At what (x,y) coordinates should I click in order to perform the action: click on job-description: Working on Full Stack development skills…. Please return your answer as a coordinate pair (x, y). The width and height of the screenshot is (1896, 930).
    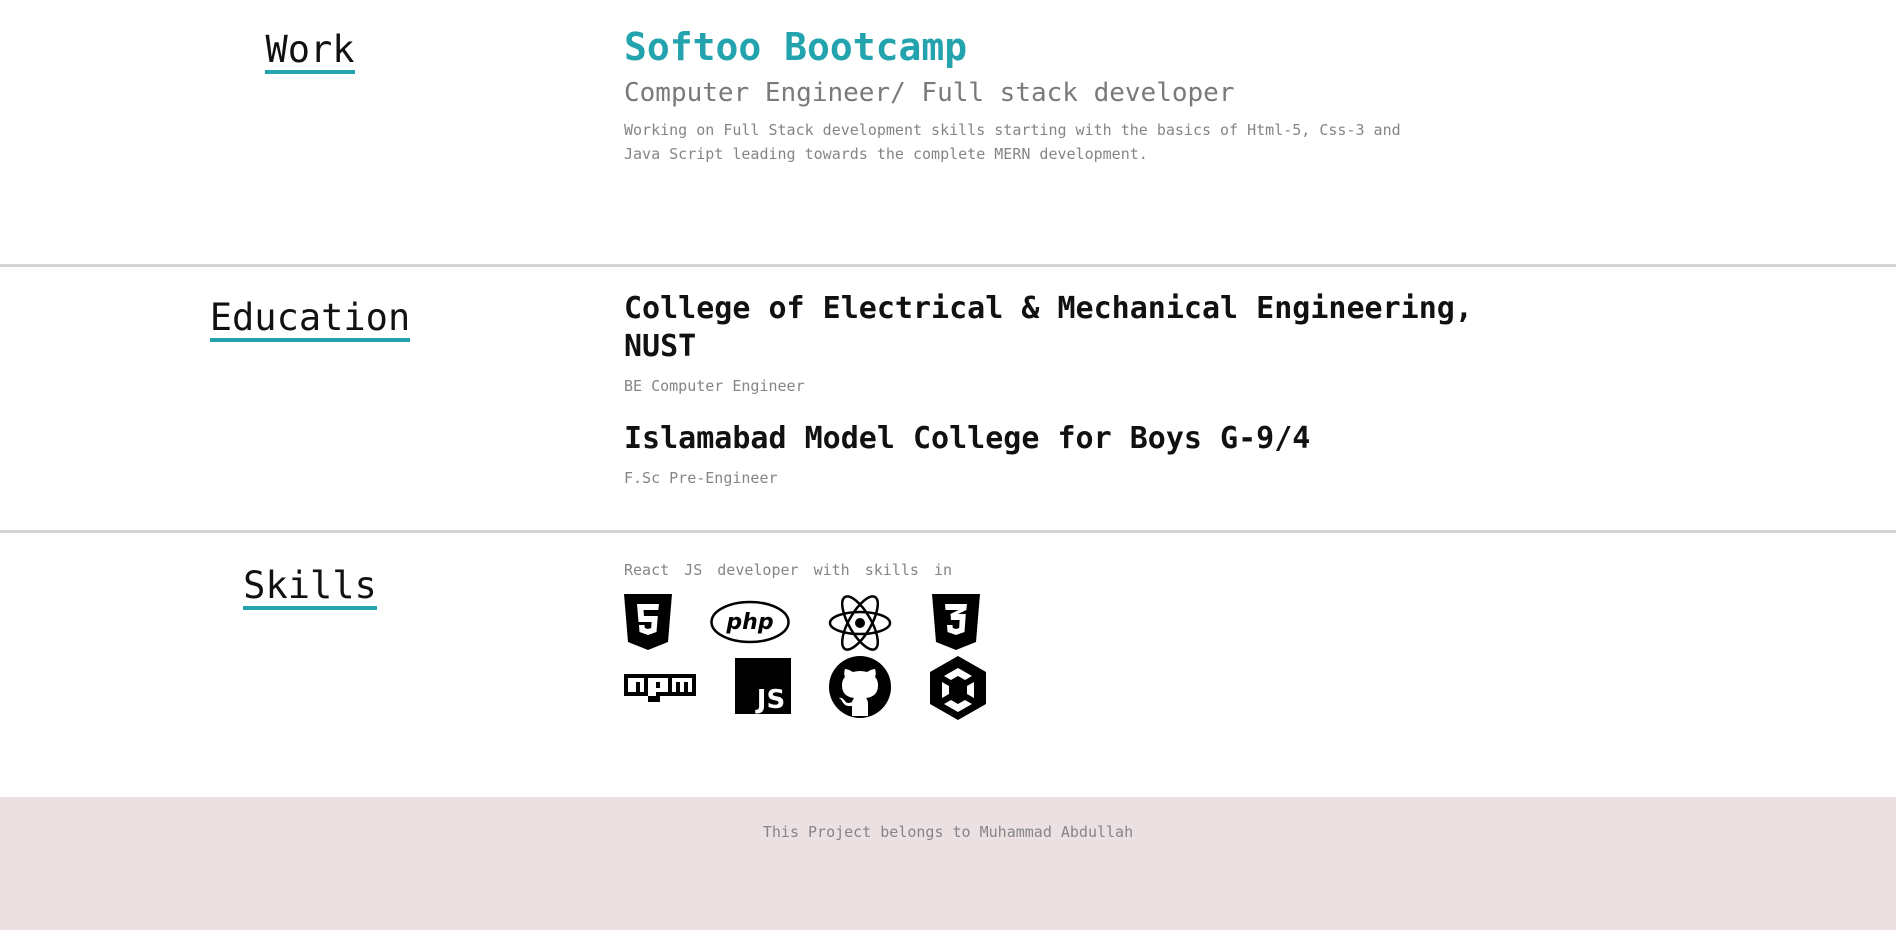
    Looking at the image, I should click on (1012, 142).